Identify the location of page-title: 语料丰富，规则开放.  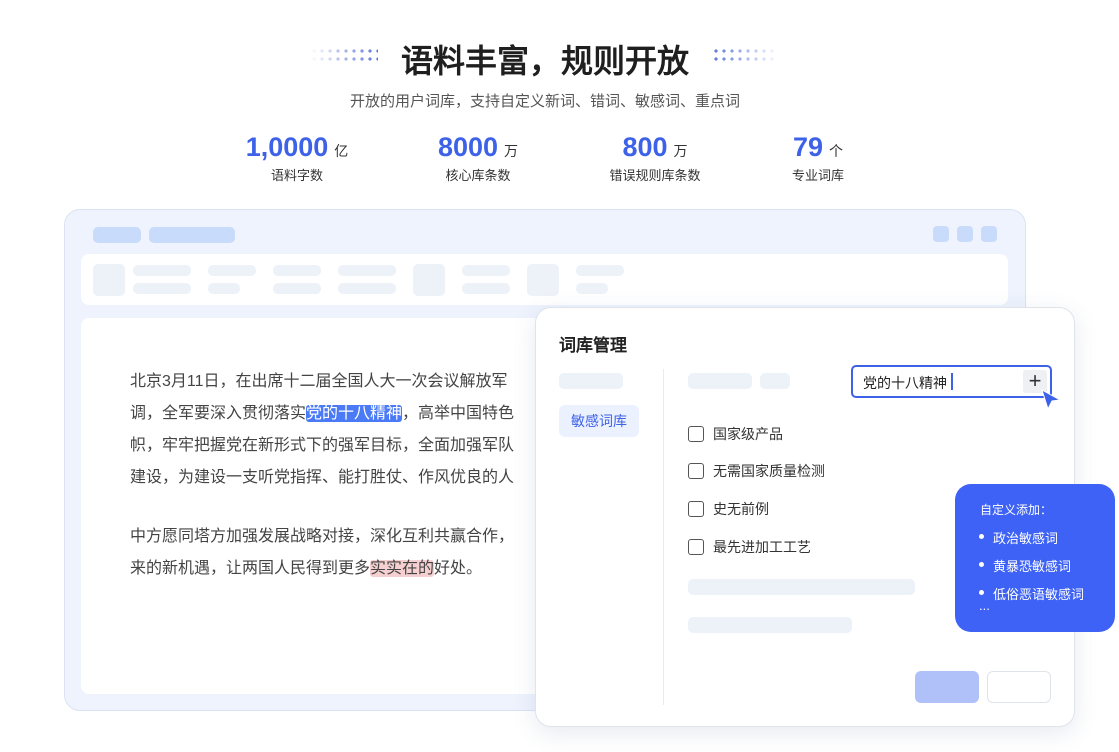
(544, 61).